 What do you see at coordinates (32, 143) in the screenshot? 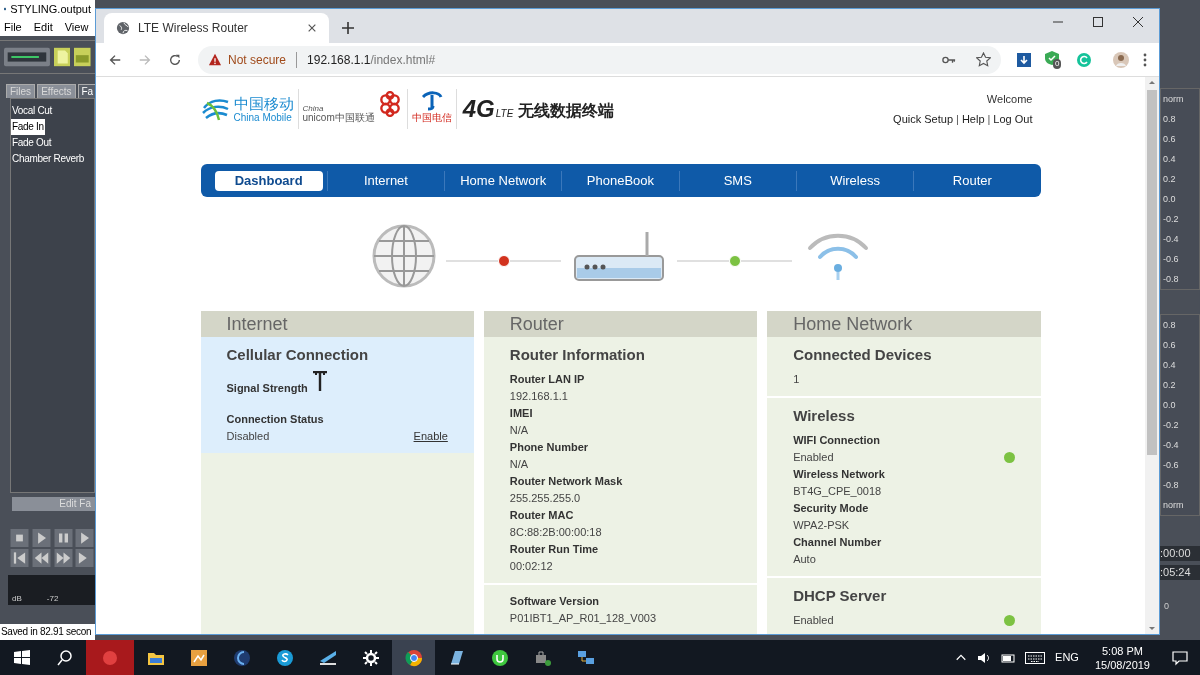
I see `effect-list-item: Fade Out` at bounding box center [32, 143].